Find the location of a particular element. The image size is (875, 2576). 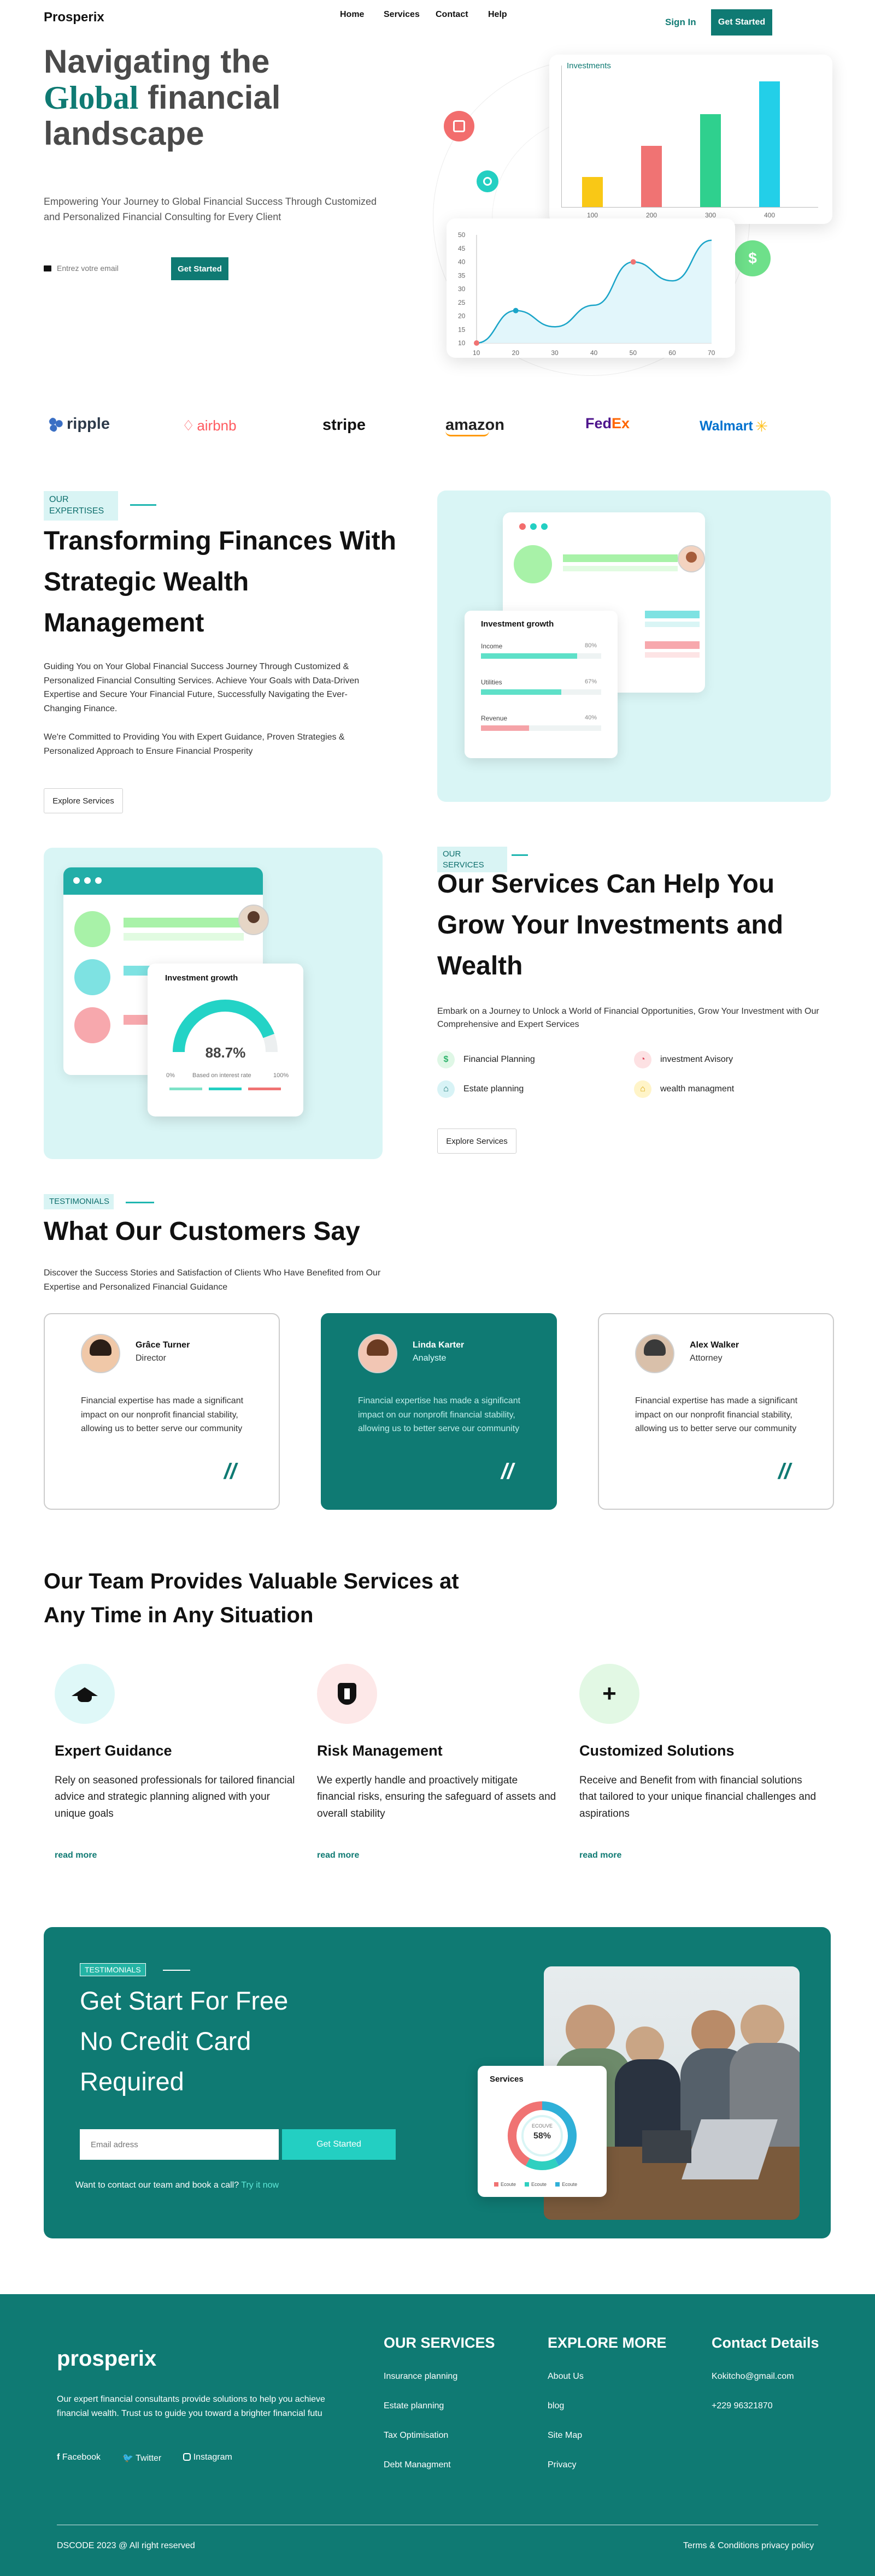

gauge-caption: Based on interest rate is located at coordinates (221, 1075).